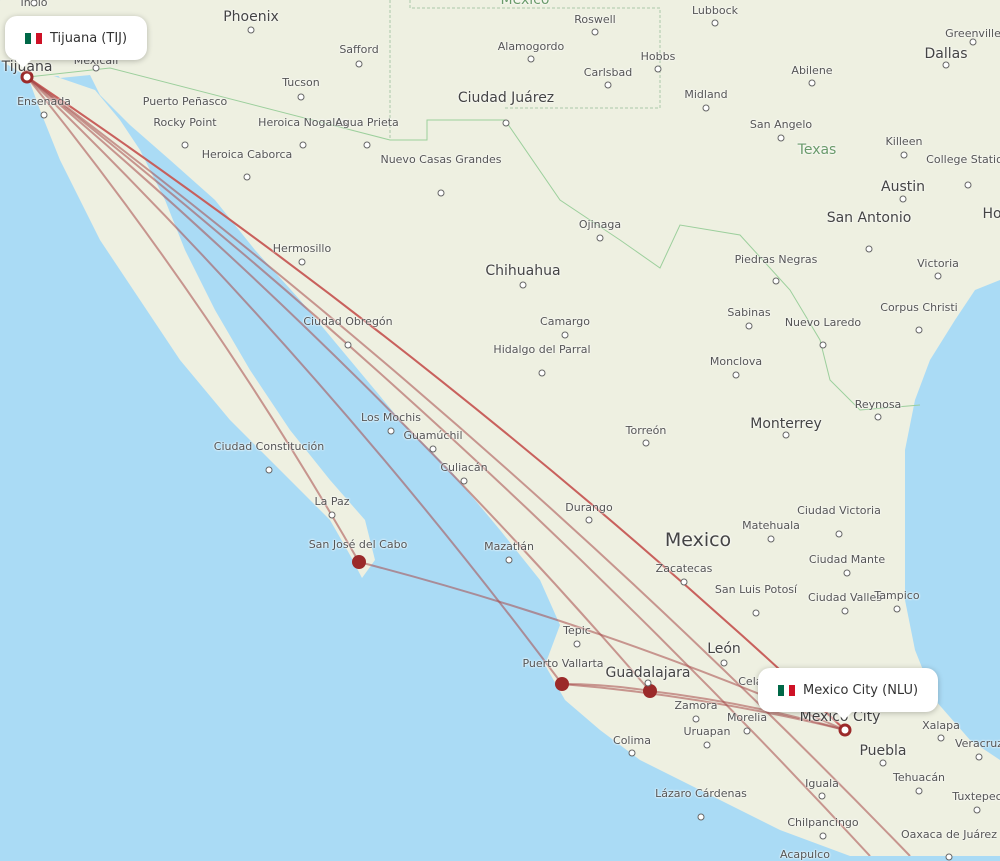 The width and height of the screenshot is (1000, 861). I want to click on origin-callout: Tijuana (TIJ), so click(76, 42).